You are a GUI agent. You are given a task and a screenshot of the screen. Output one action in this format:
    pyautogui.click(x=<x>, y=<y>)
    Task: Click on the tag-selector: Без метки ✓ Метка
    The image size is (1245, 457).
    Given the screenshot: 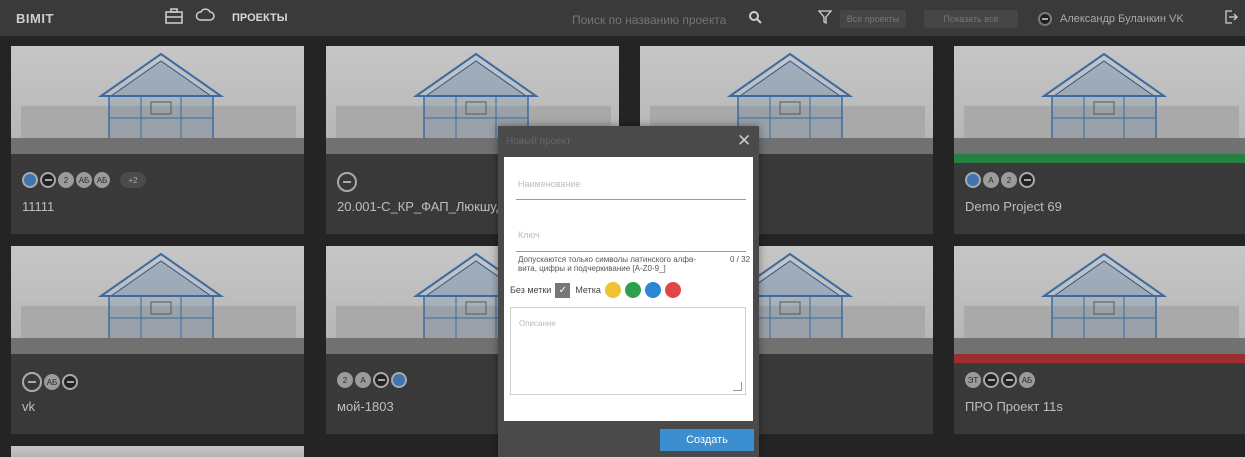 What is the action you would take?
    pyautogui.click(x=595, y=290)
    